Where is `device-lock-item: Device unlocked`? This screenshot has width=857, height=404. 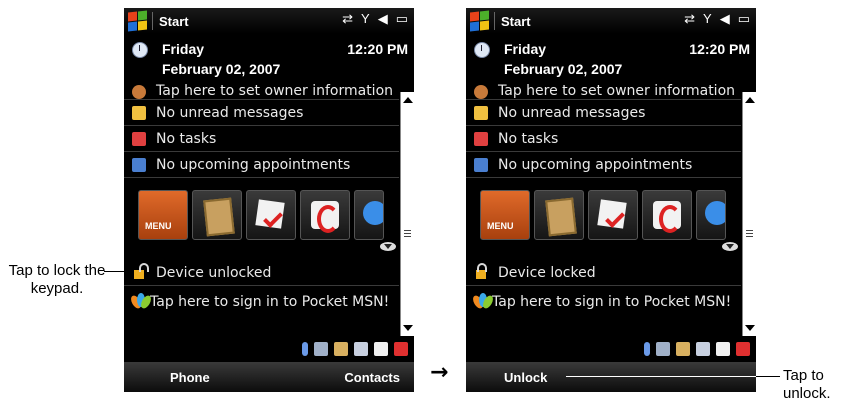
device-lock-item: Device unlocked is located at coordinates (261, 273).